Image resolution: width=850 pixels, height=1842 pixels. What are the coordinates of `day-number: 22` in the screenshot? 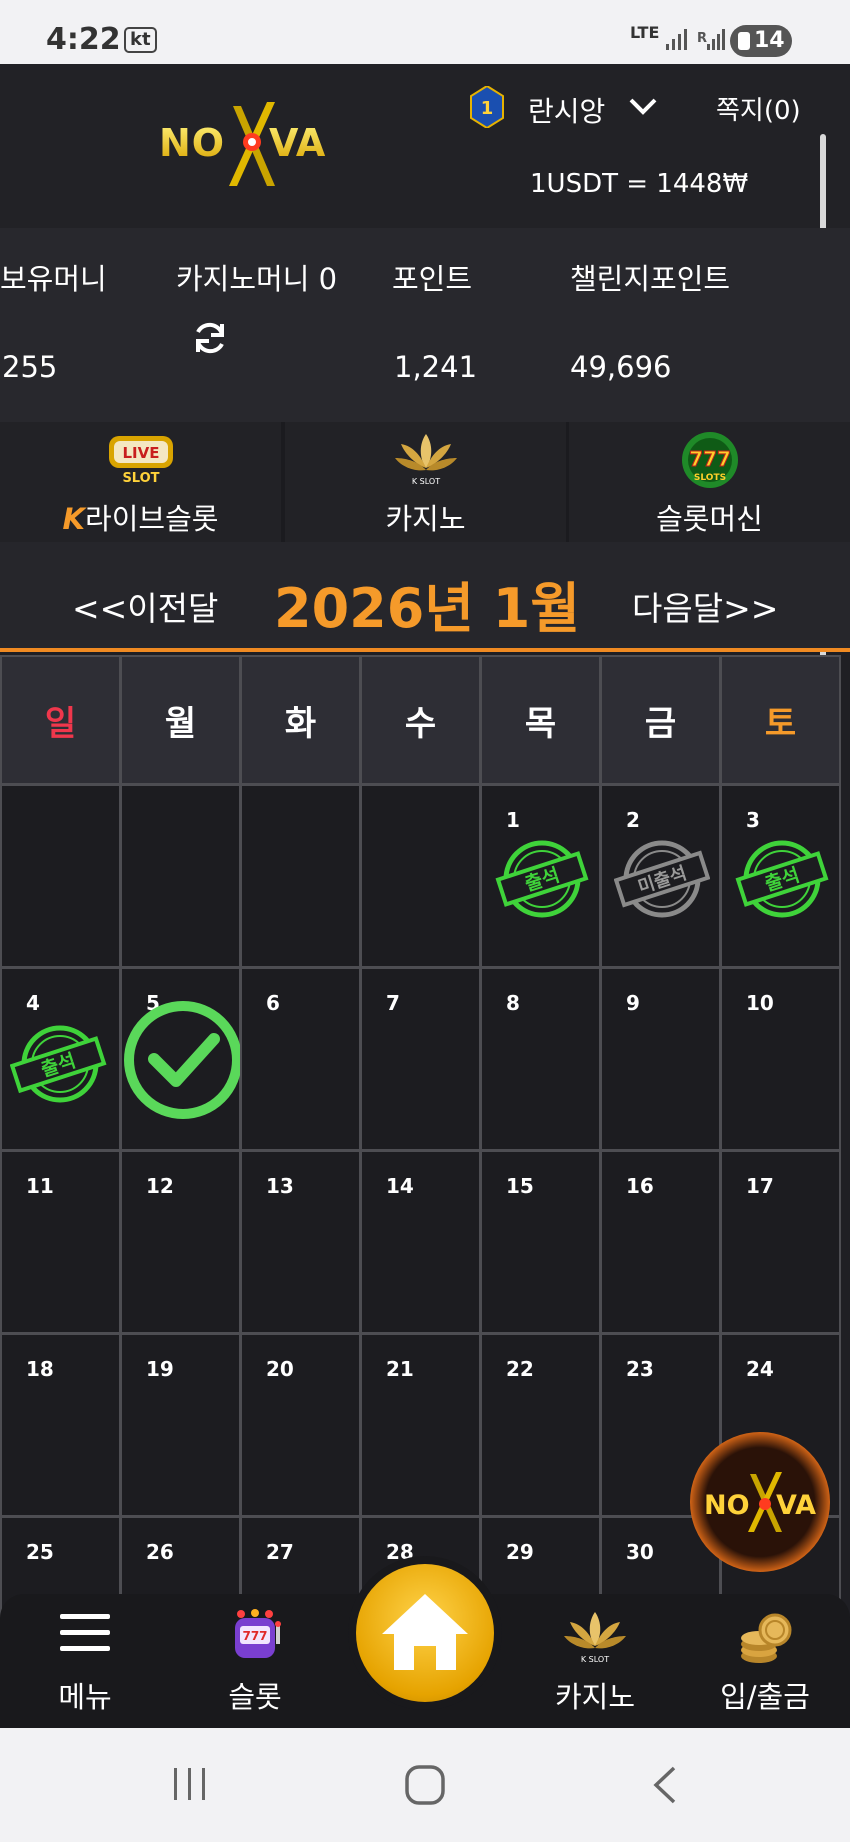 It's located at (520, 1369).